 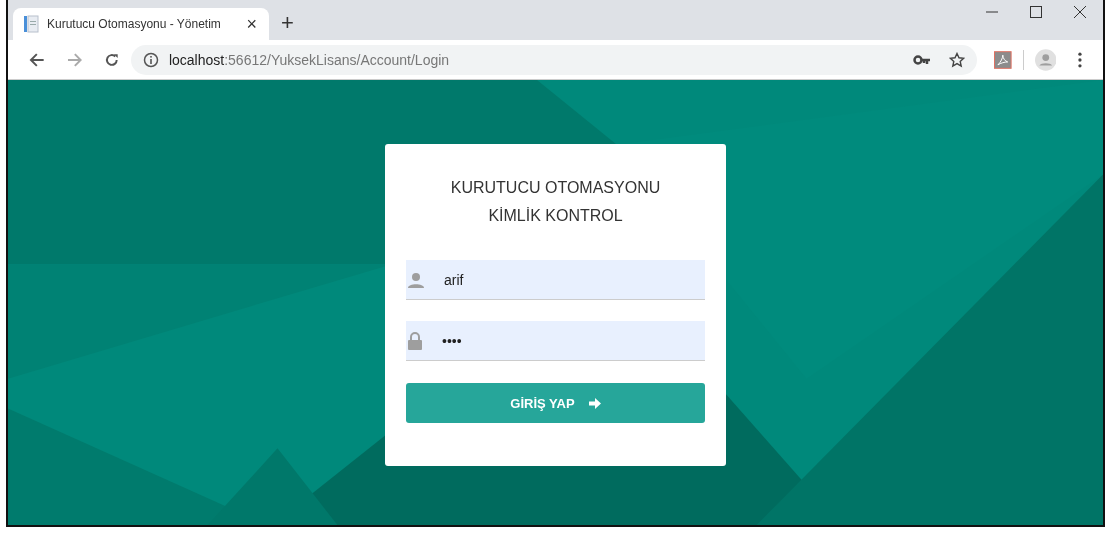 I want to click on input-field: ••••, so click(x=555, y=341).